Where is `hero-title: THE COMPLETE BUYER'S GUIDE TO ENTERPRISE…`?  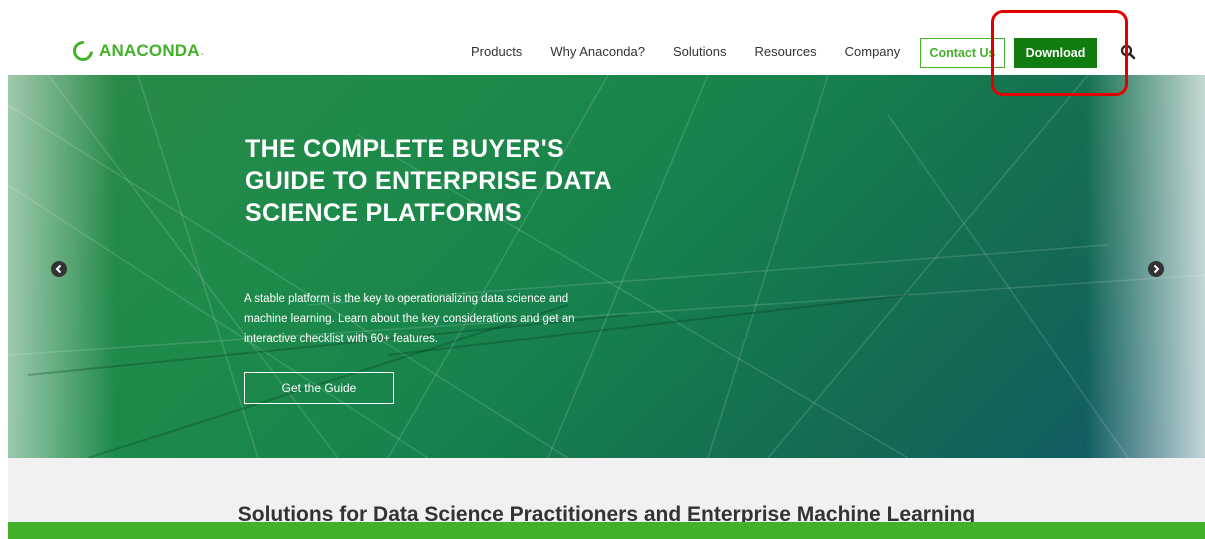 hero-title: THE COMPLETE BUYER'S GUIDE TO ENTERPRISE… is located at coordinates (428, 181).